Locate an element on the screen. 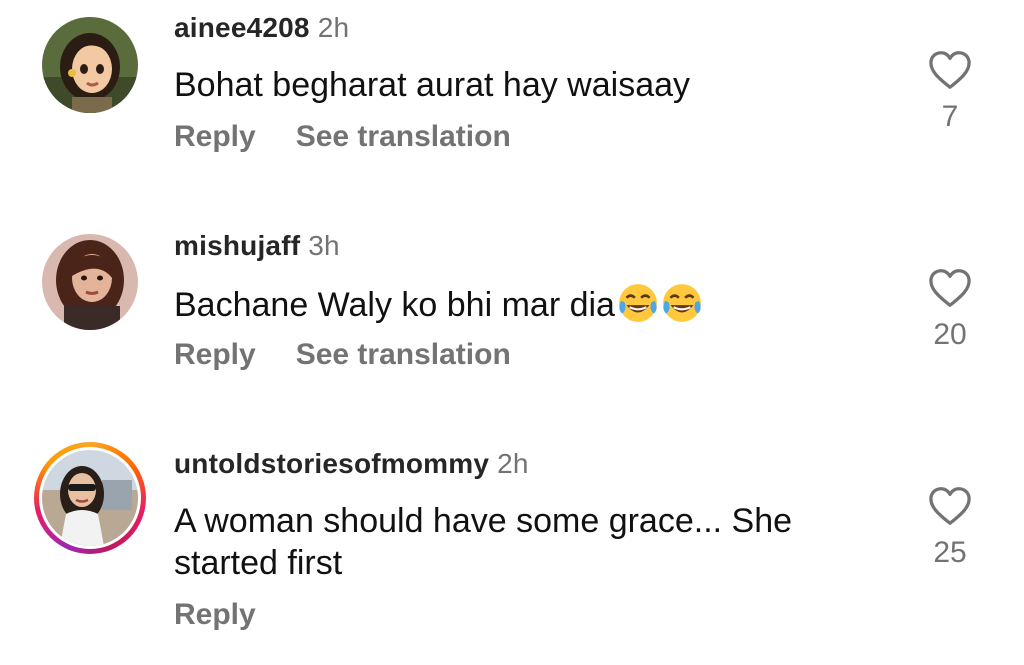  username-text: mishujaff is located at coordinates (237, 245).